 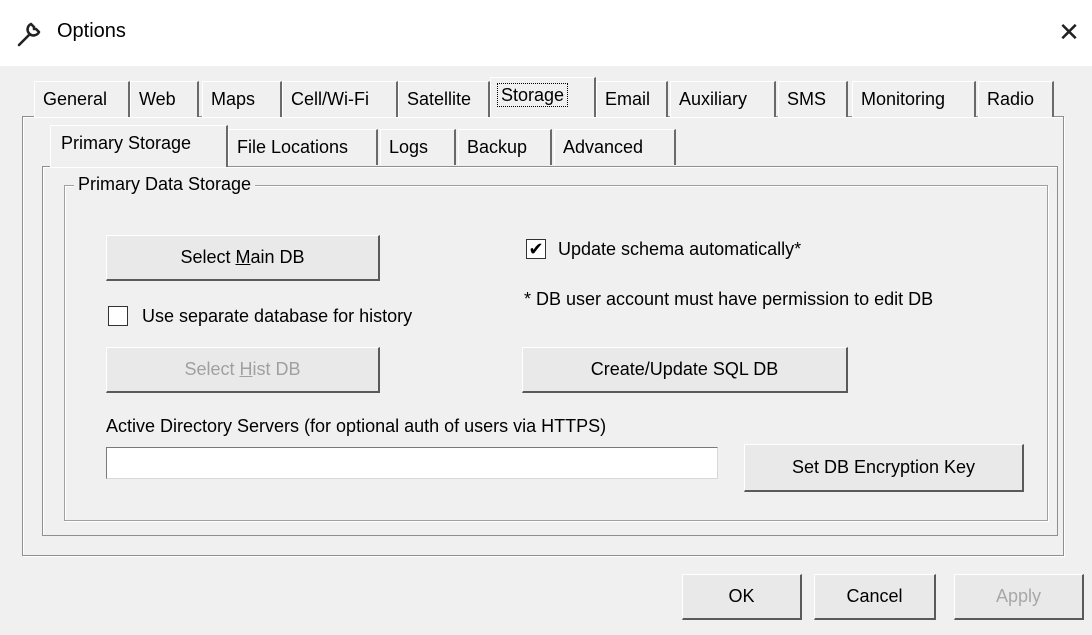 What do you see at coordinates (340, 99) in the screenshot?
I see `tab-cell-wifi: Cell/Wi-Fi` at bounding box center [340, 99].